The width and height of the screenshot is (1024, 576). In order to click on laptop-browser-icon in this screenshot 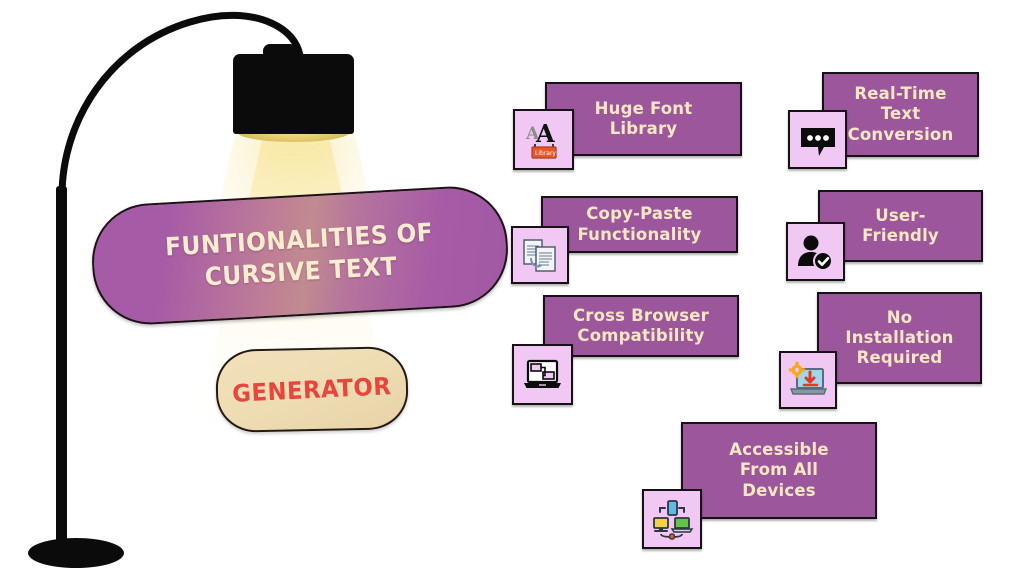, I will do `click(542, 373)`.